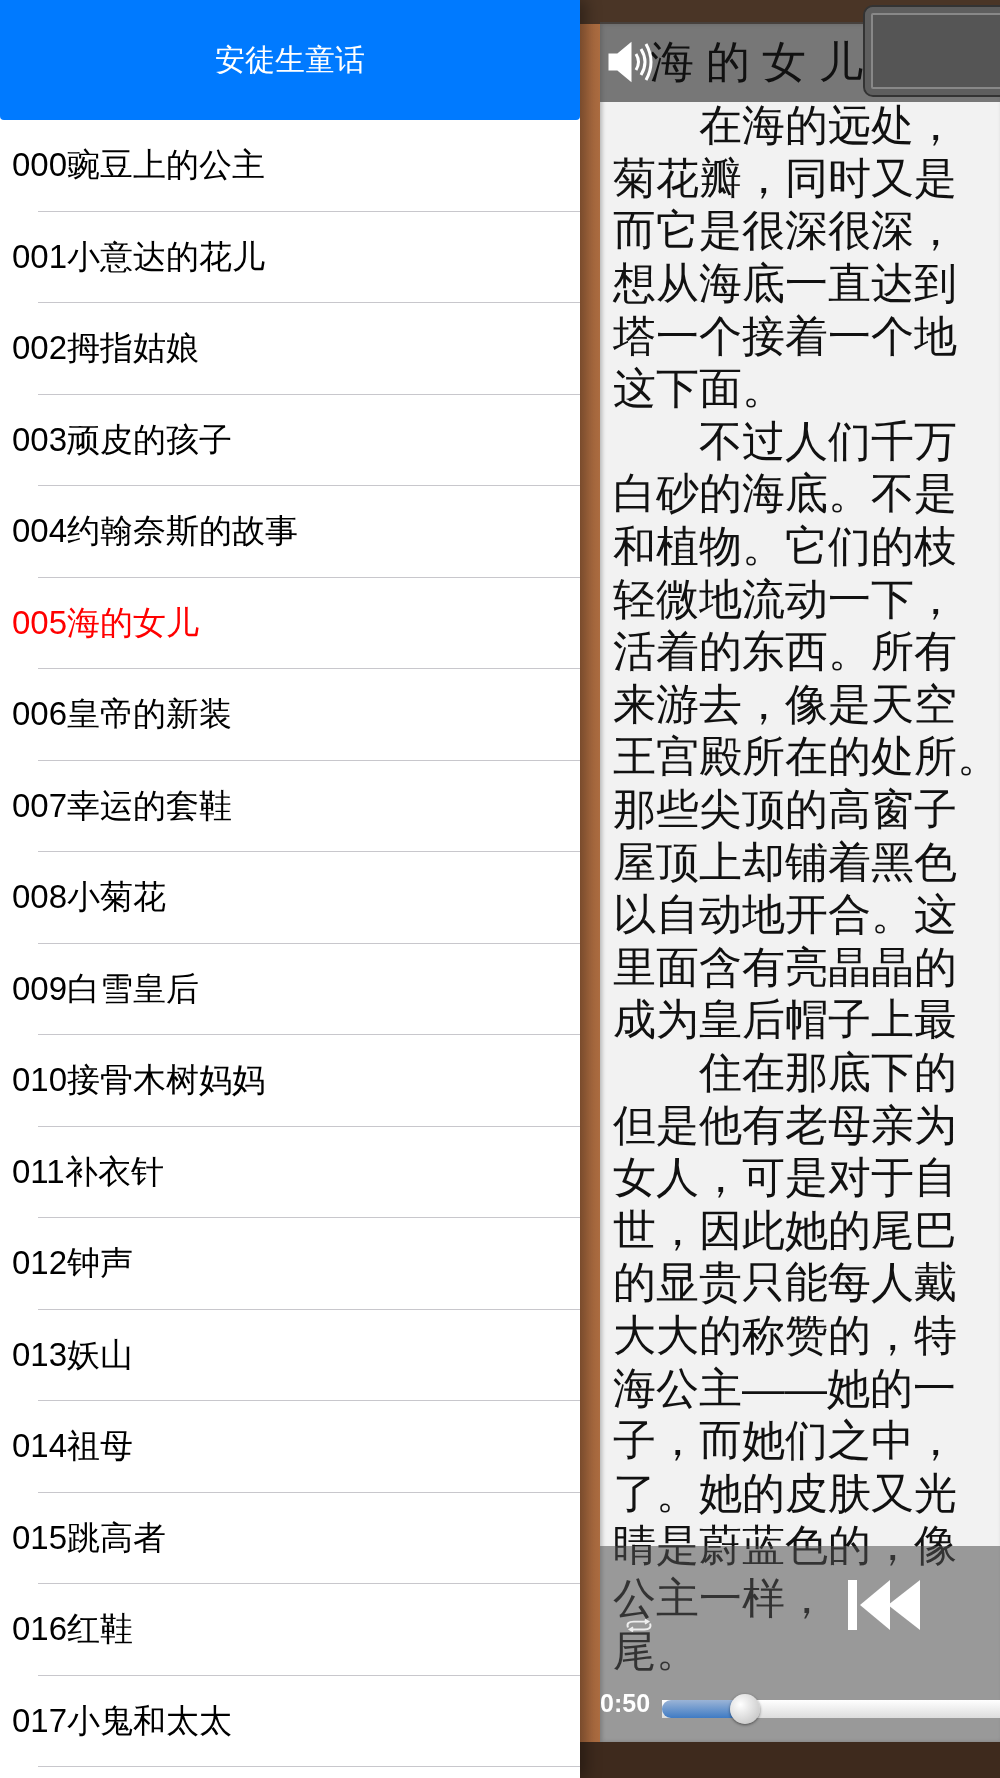  I want to click on text-line: 尾。, so click(656, 1651).